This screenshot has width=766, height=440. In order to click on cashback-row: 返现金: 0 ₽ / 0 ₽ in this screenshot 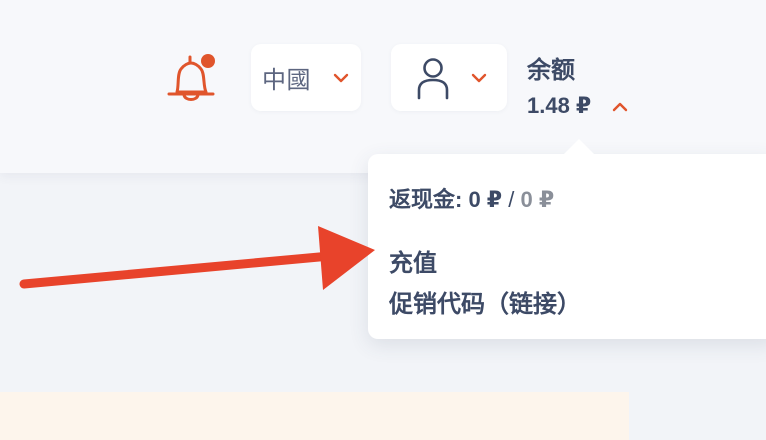, I will do `click(471, 198)`.